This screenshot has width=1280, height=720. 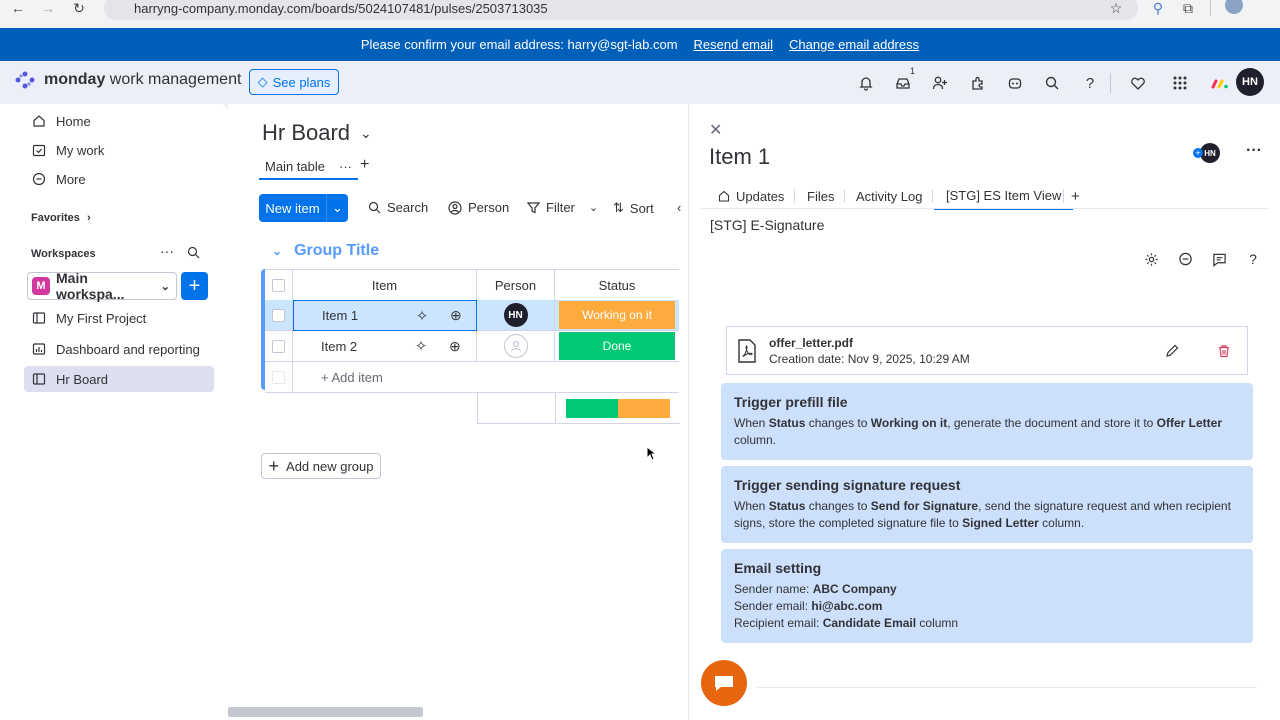 I want to click on select-all-cell, so click(x=279, y=285).